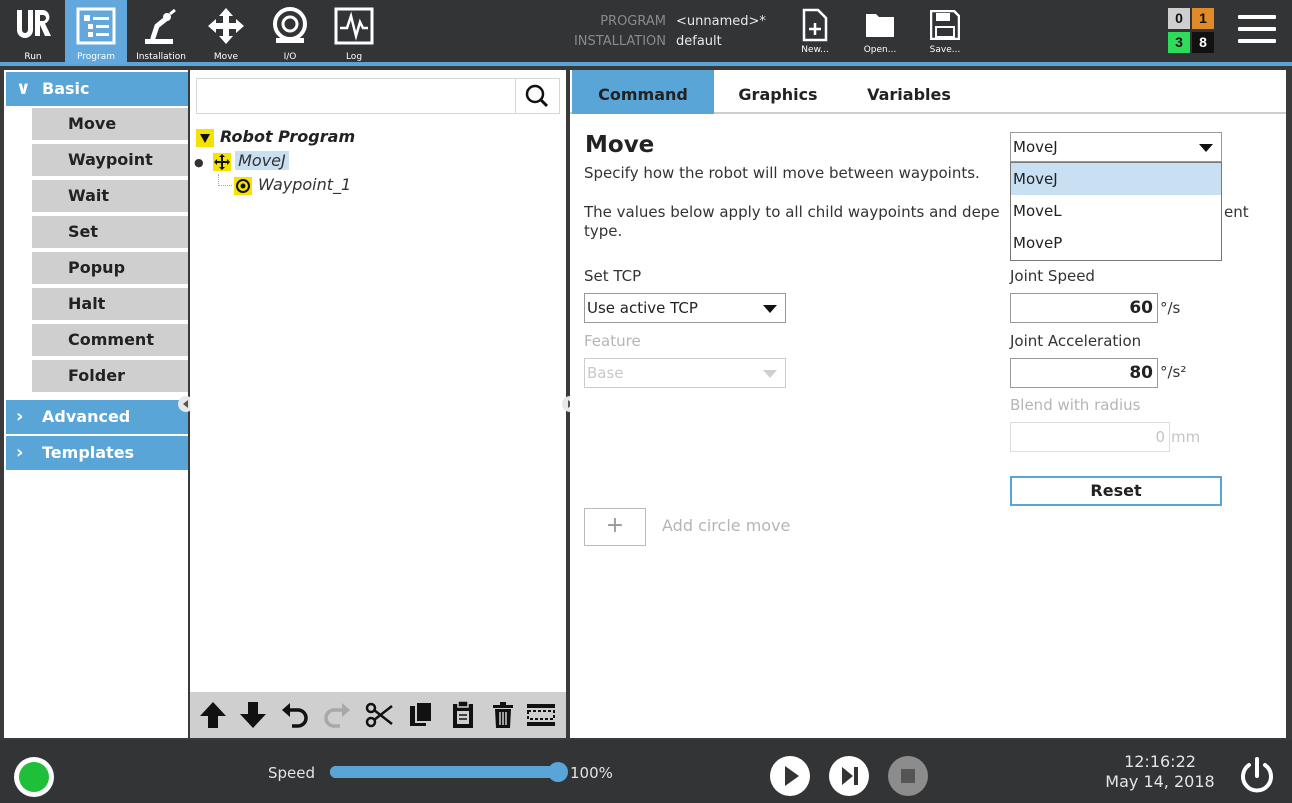 This screenshot has width=1292, height=803. I want to click on joint-acceleration-input: 80, so click(1084, 373).